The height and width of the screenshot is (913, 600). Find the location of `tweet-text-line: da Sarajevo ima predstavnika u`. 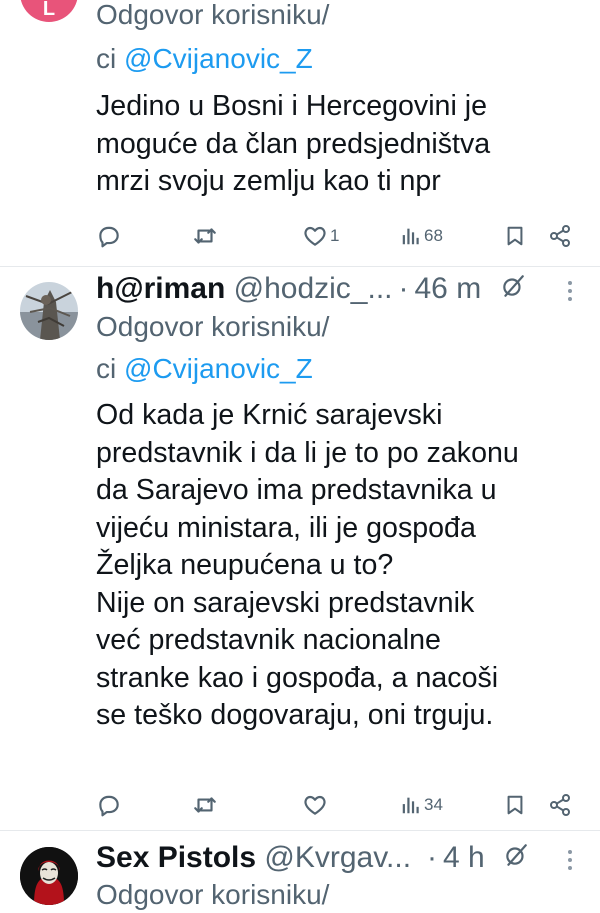

tweet-text-line: da Sarajevo ima predstavnika u is located at coordinates (296, 490).